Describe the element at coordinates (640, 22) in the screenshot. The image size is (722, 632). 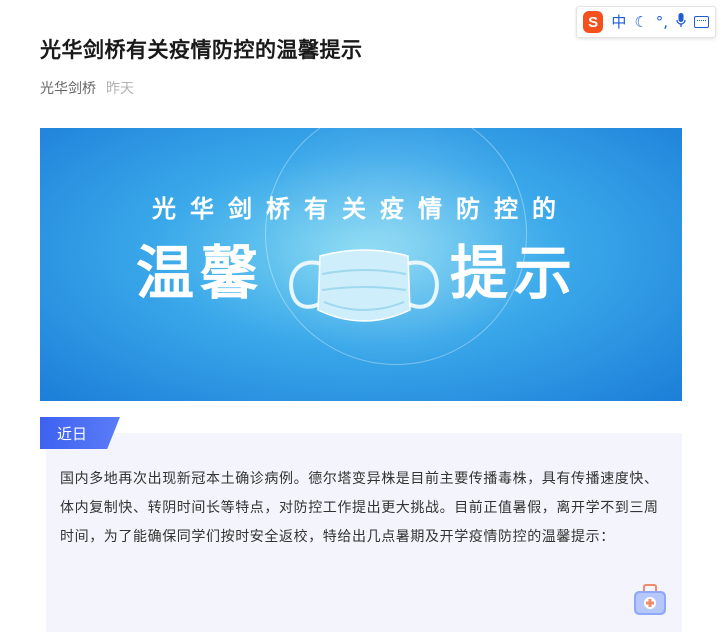
I see `moon-icon: ☾` at that location.